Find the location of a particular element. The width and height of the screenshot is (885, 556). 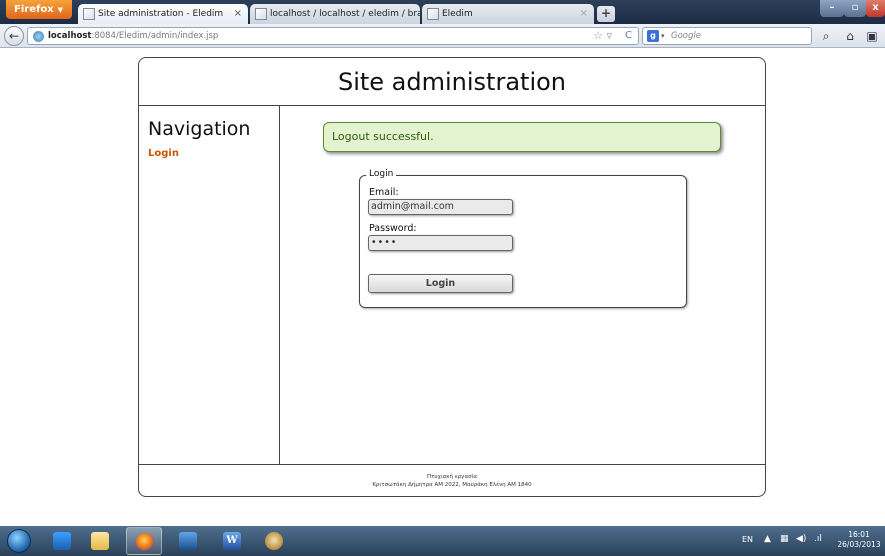

reload-icon: C is located at coordinates (628, 36).